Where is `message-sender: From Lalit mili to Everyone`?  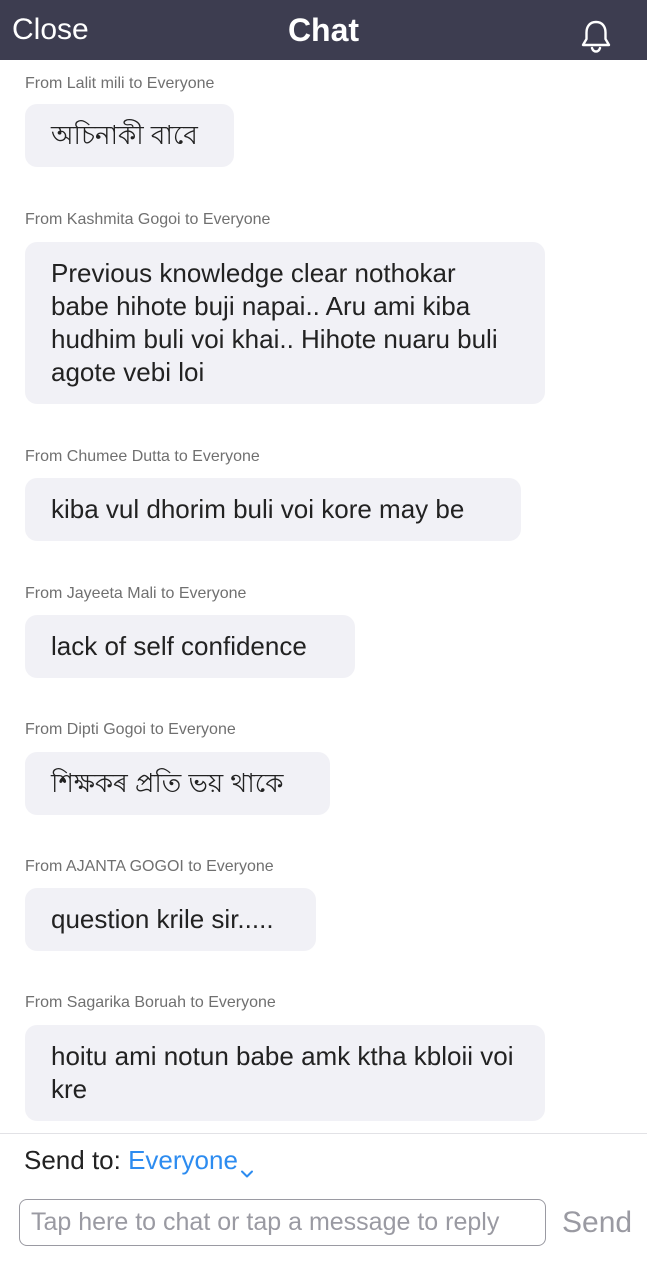
message-sender: From Lalit mili to Everyone is located at coordinates (120, 83).